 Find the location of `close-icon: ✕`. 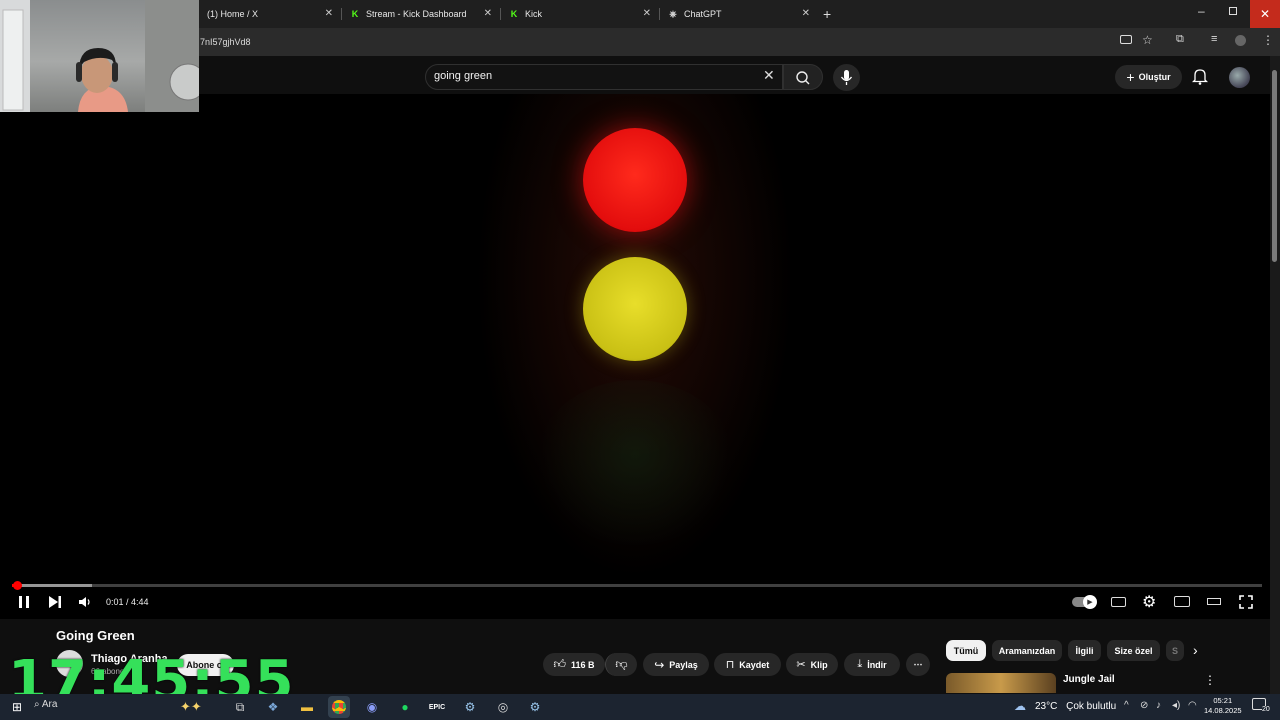

close-icon: ✕ is located at coordinates (1265, 14).